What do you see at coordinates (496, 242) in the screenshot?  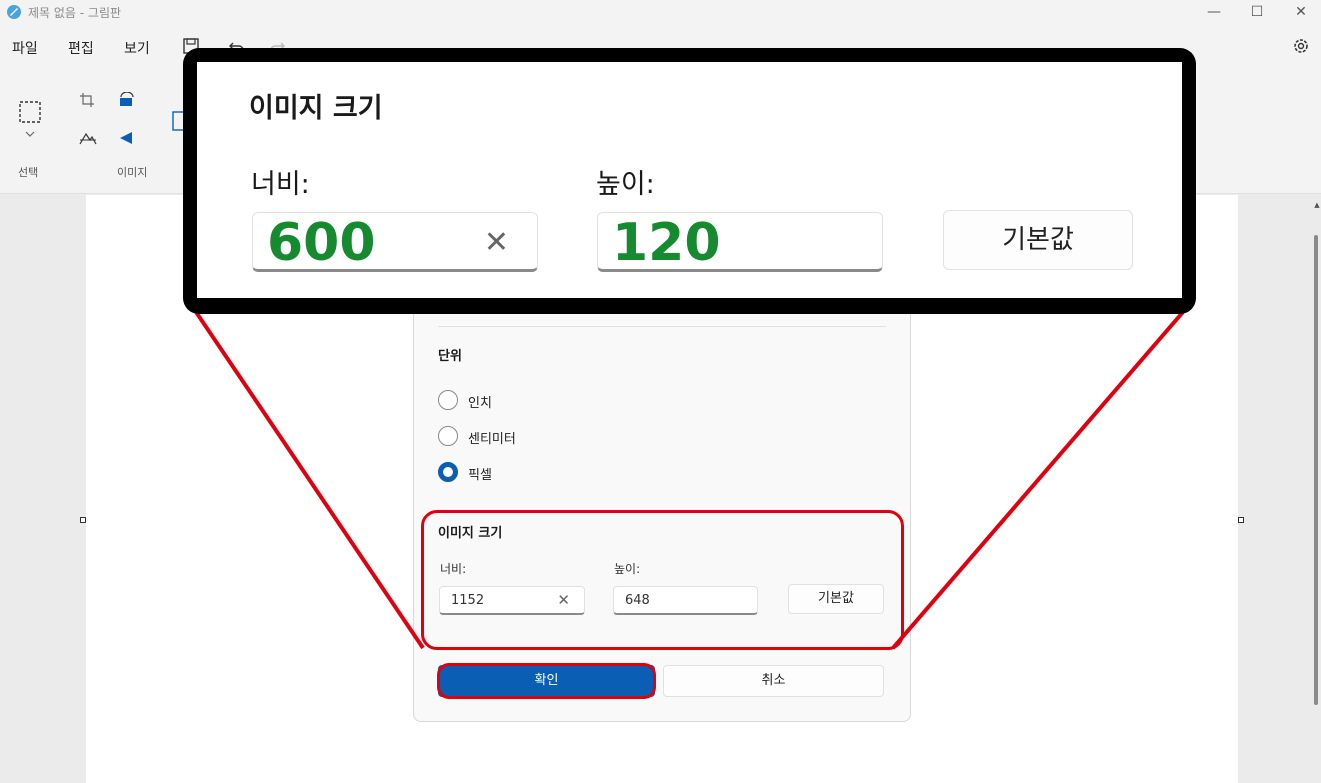 I see `zoom-clear-icon: ✕` at bounding box center [496, 242].